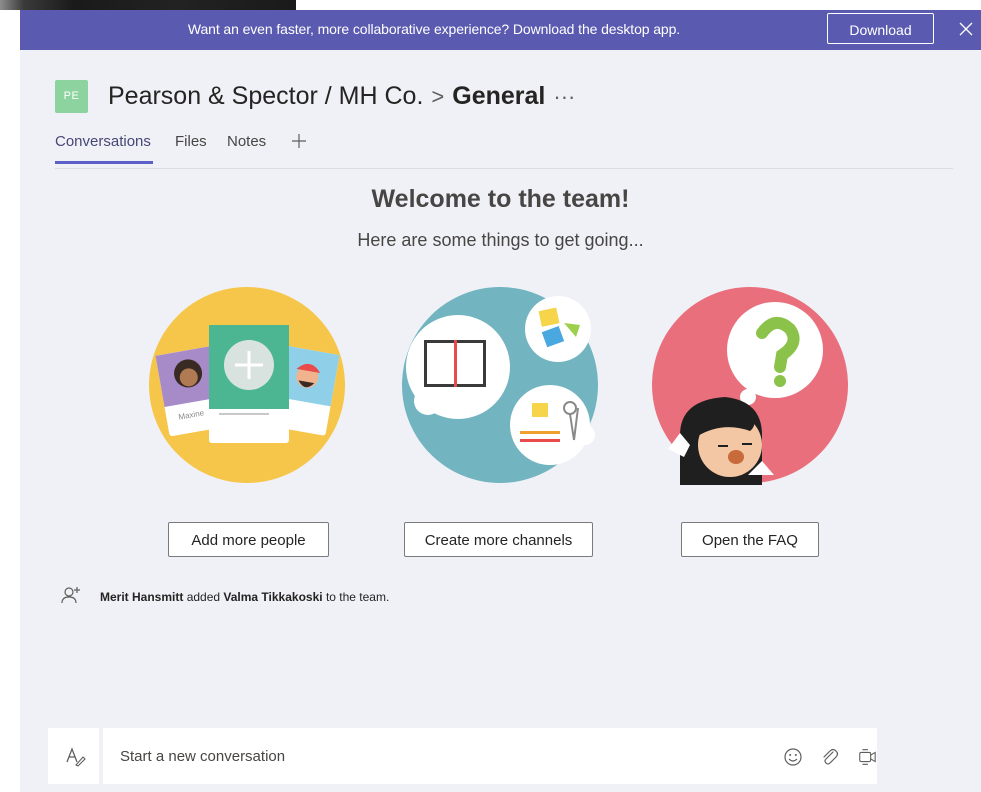 The image size is (981, 792). Describe the element at coordinates (104, 162) in the screenshot. I see `active-tab-indicator` at that location.